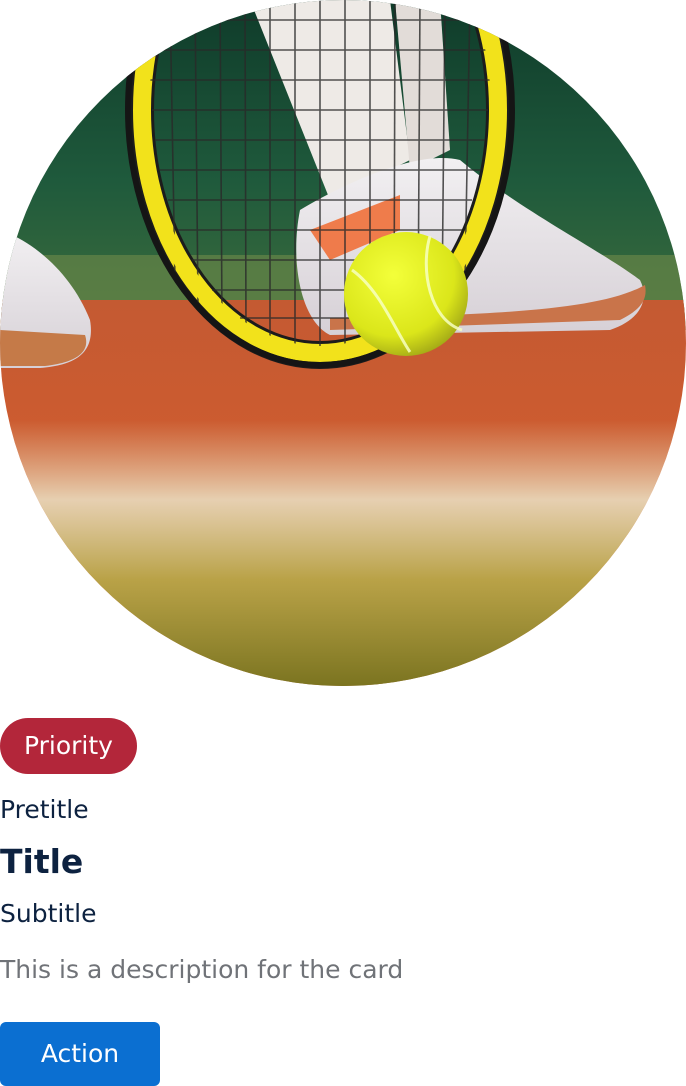  What do you see at coordinates (42, 861) in the screenshot?
I see `card-title: Title` at bounding box center [42, 861].